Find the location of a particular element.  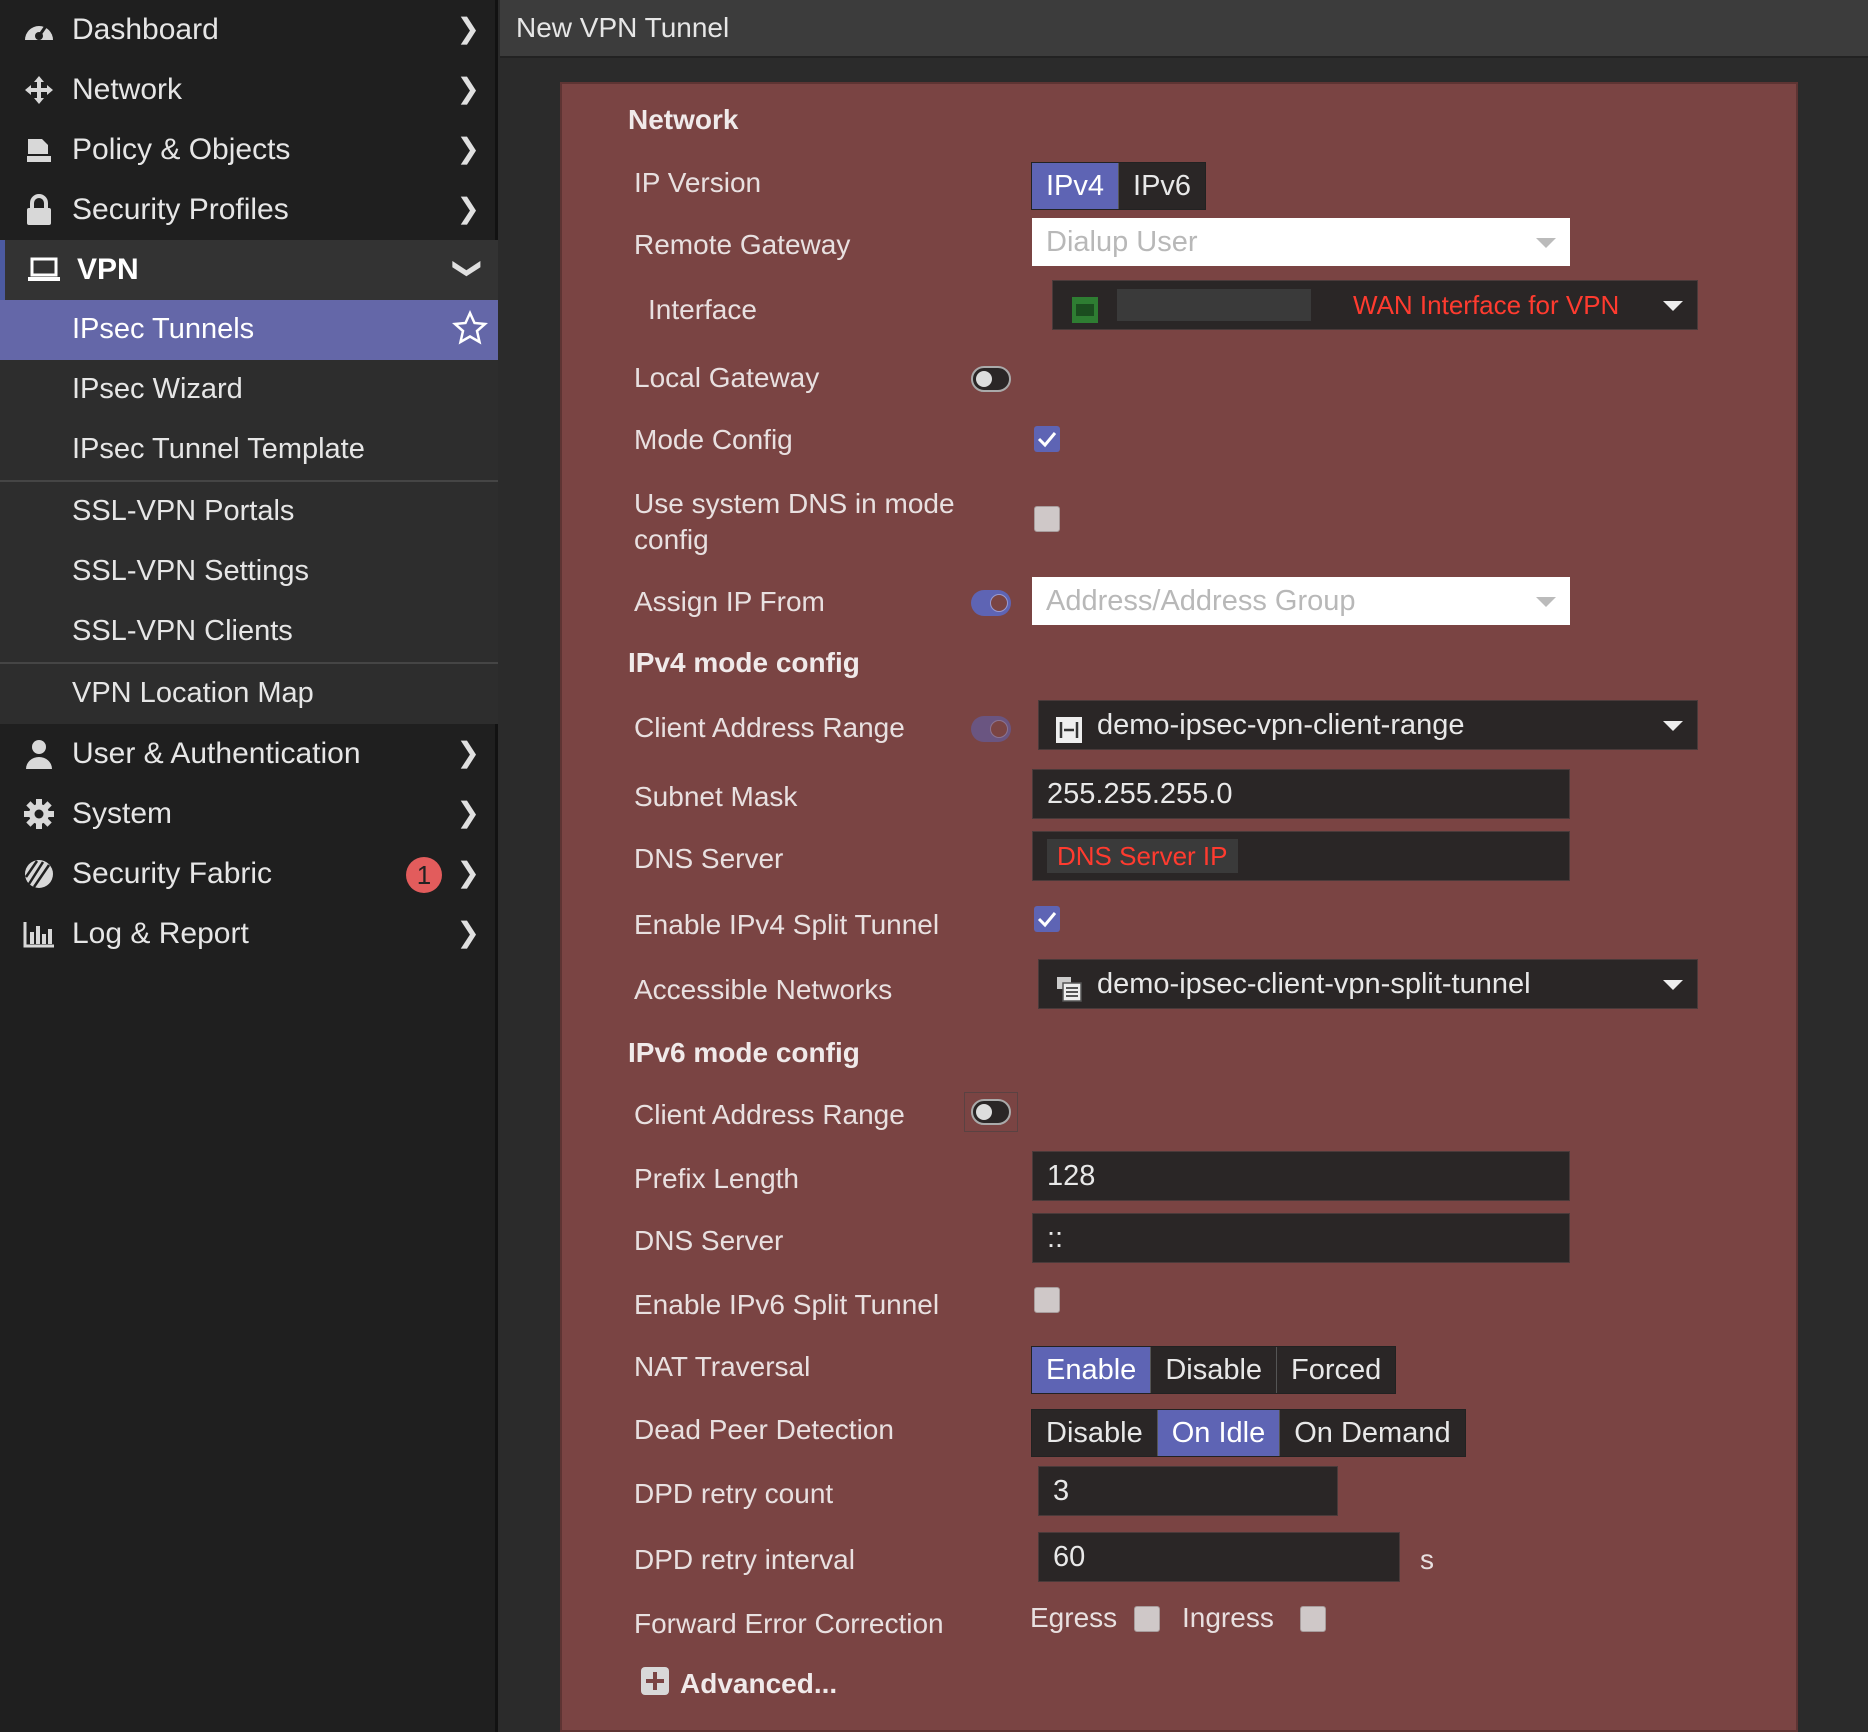

dashboard-icon is located at coordinates (39, 30).